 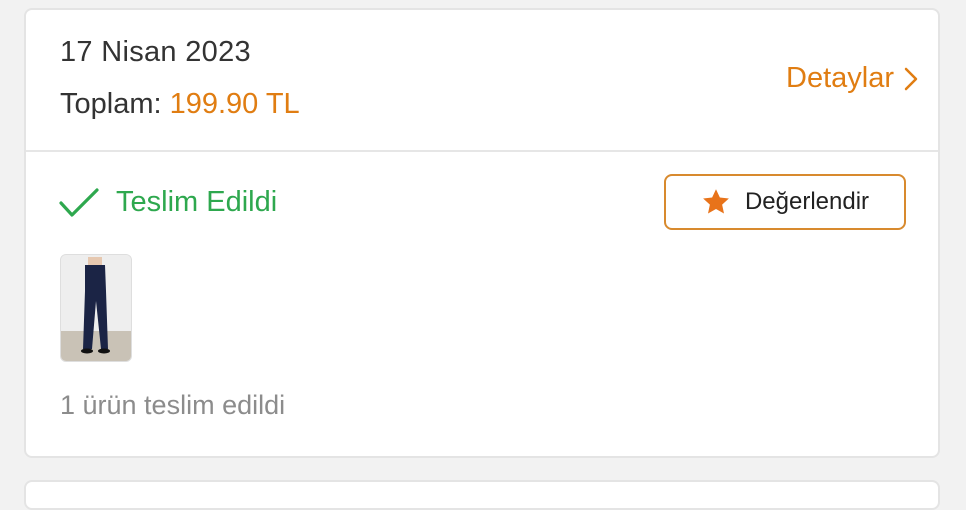 I want to click on next-order-card, so click(x=482, y=495).